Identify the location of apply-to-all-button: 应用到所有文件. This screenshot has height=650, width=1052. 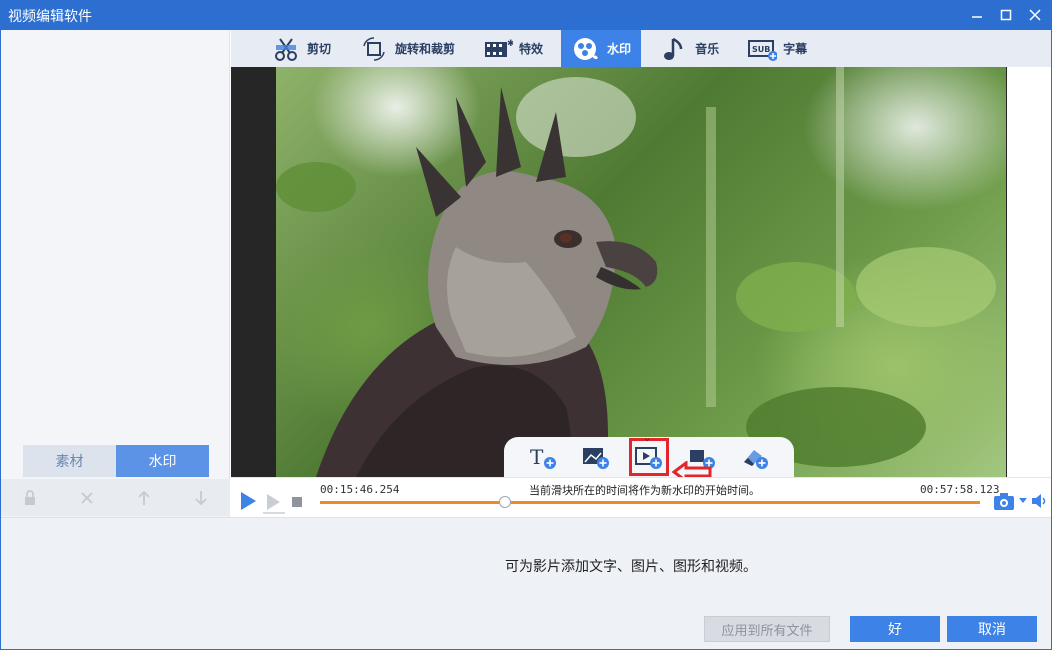
(767, 629).